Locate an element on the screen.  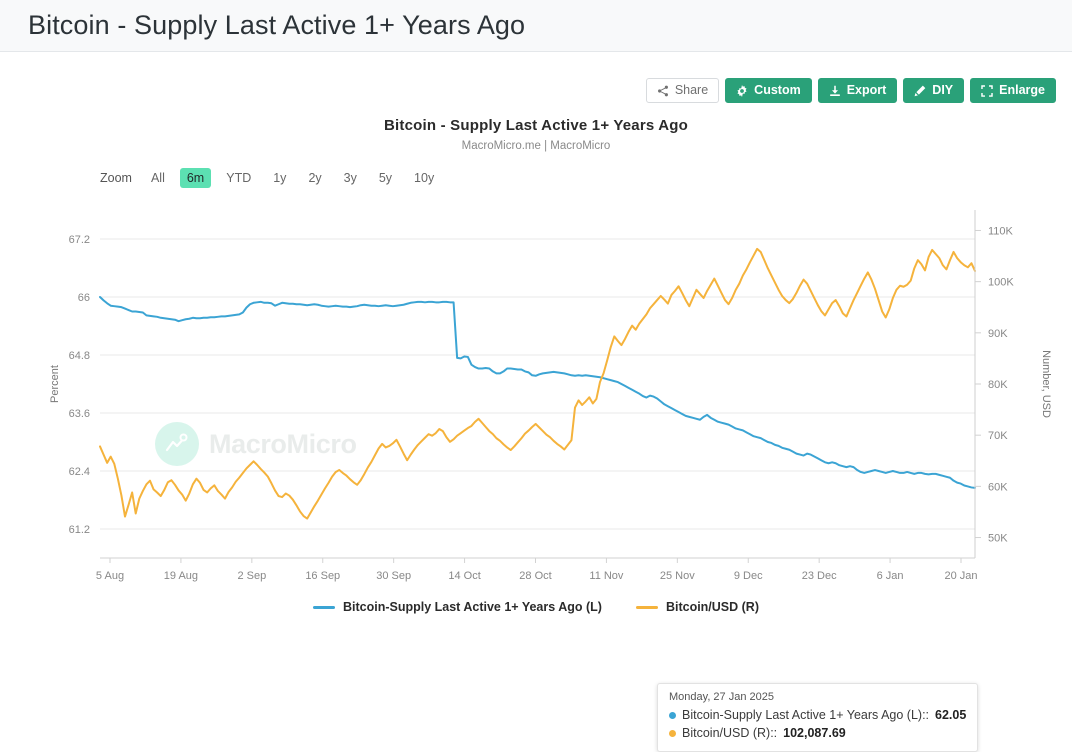
y-axis-left-tick: 64.8 is located at coordinates (79, 356).